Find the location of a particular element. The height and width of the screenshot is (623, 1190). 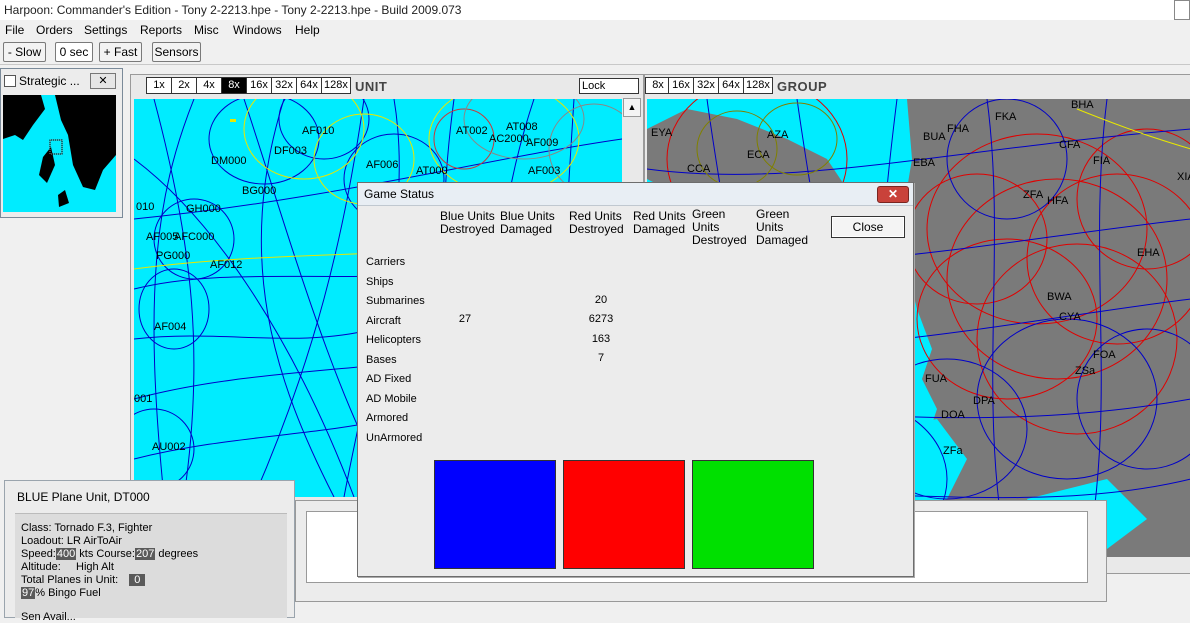

group-label-eca: ECA is located at coordinates (758, 155).